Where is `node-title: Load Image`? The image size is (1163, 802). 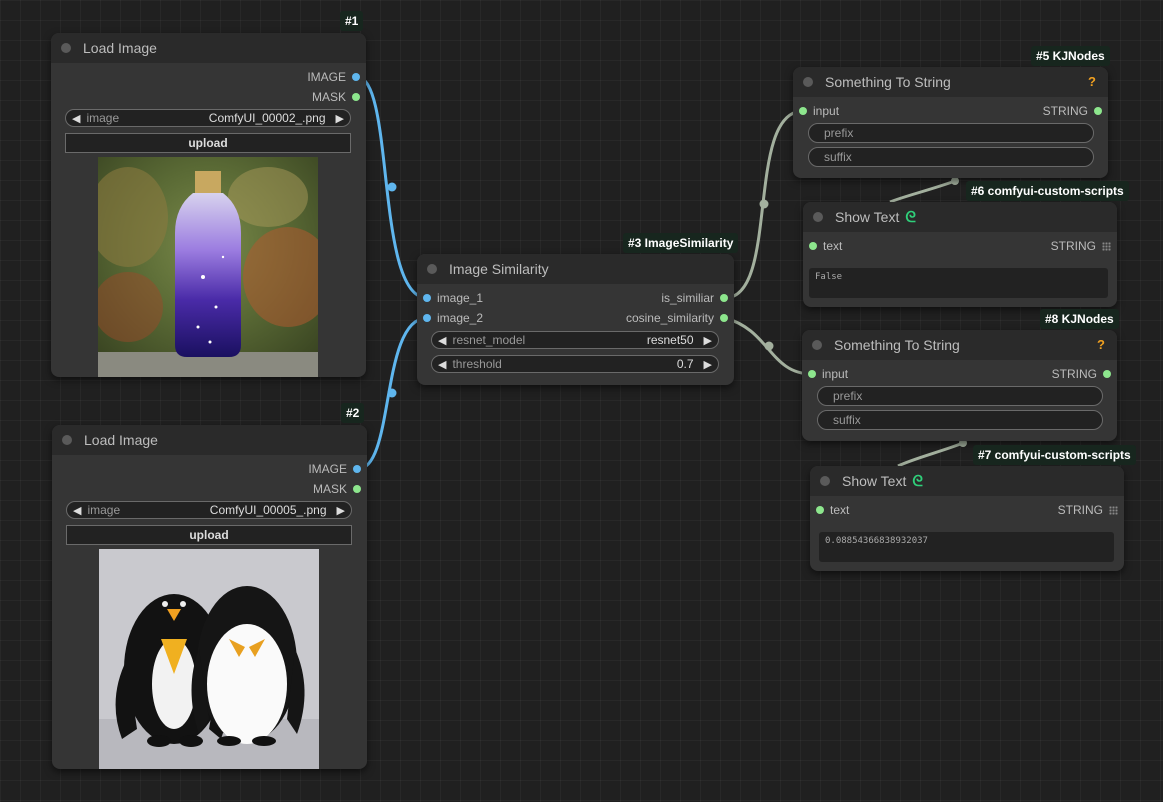 node-title: Load Image is located at coordinates (121, 440).